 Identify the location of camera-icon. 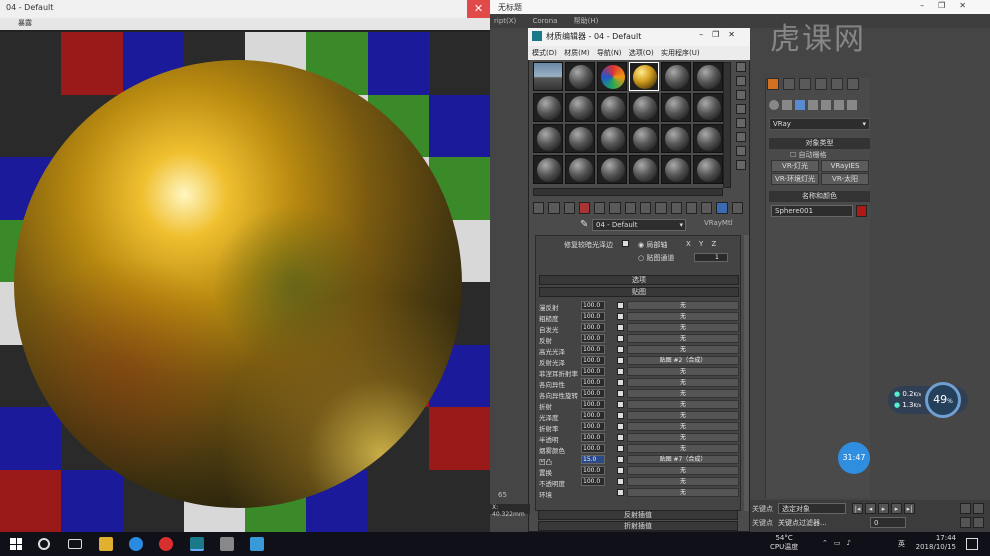
(813, 105).